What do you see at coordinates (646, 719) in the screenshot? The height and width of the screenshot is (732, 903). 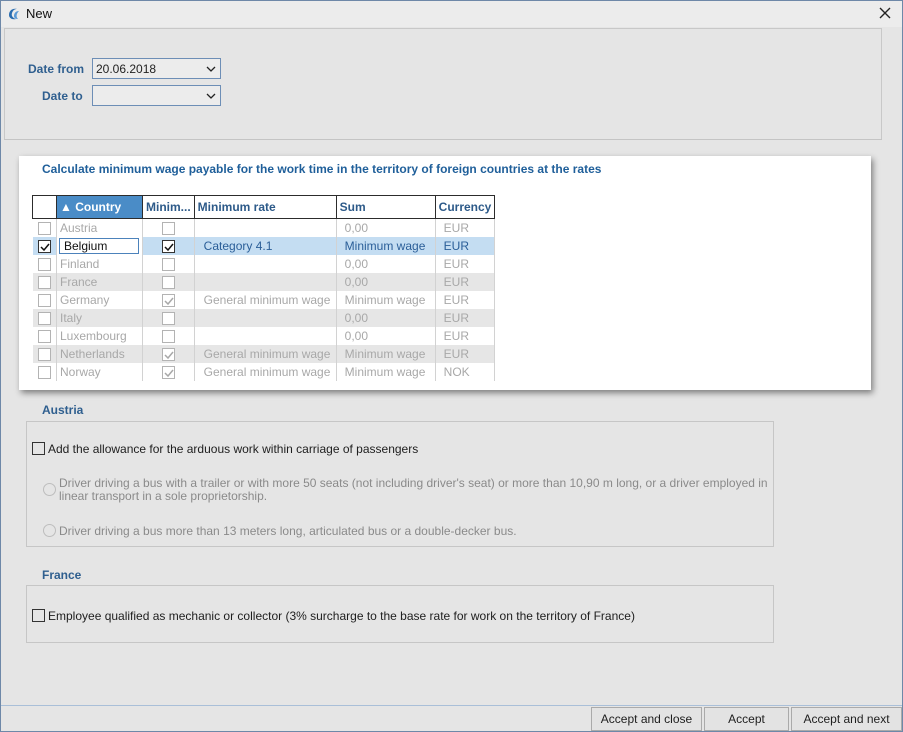 I see `accept-and-close-button: Accept and close` at bounding box center [646, 719].